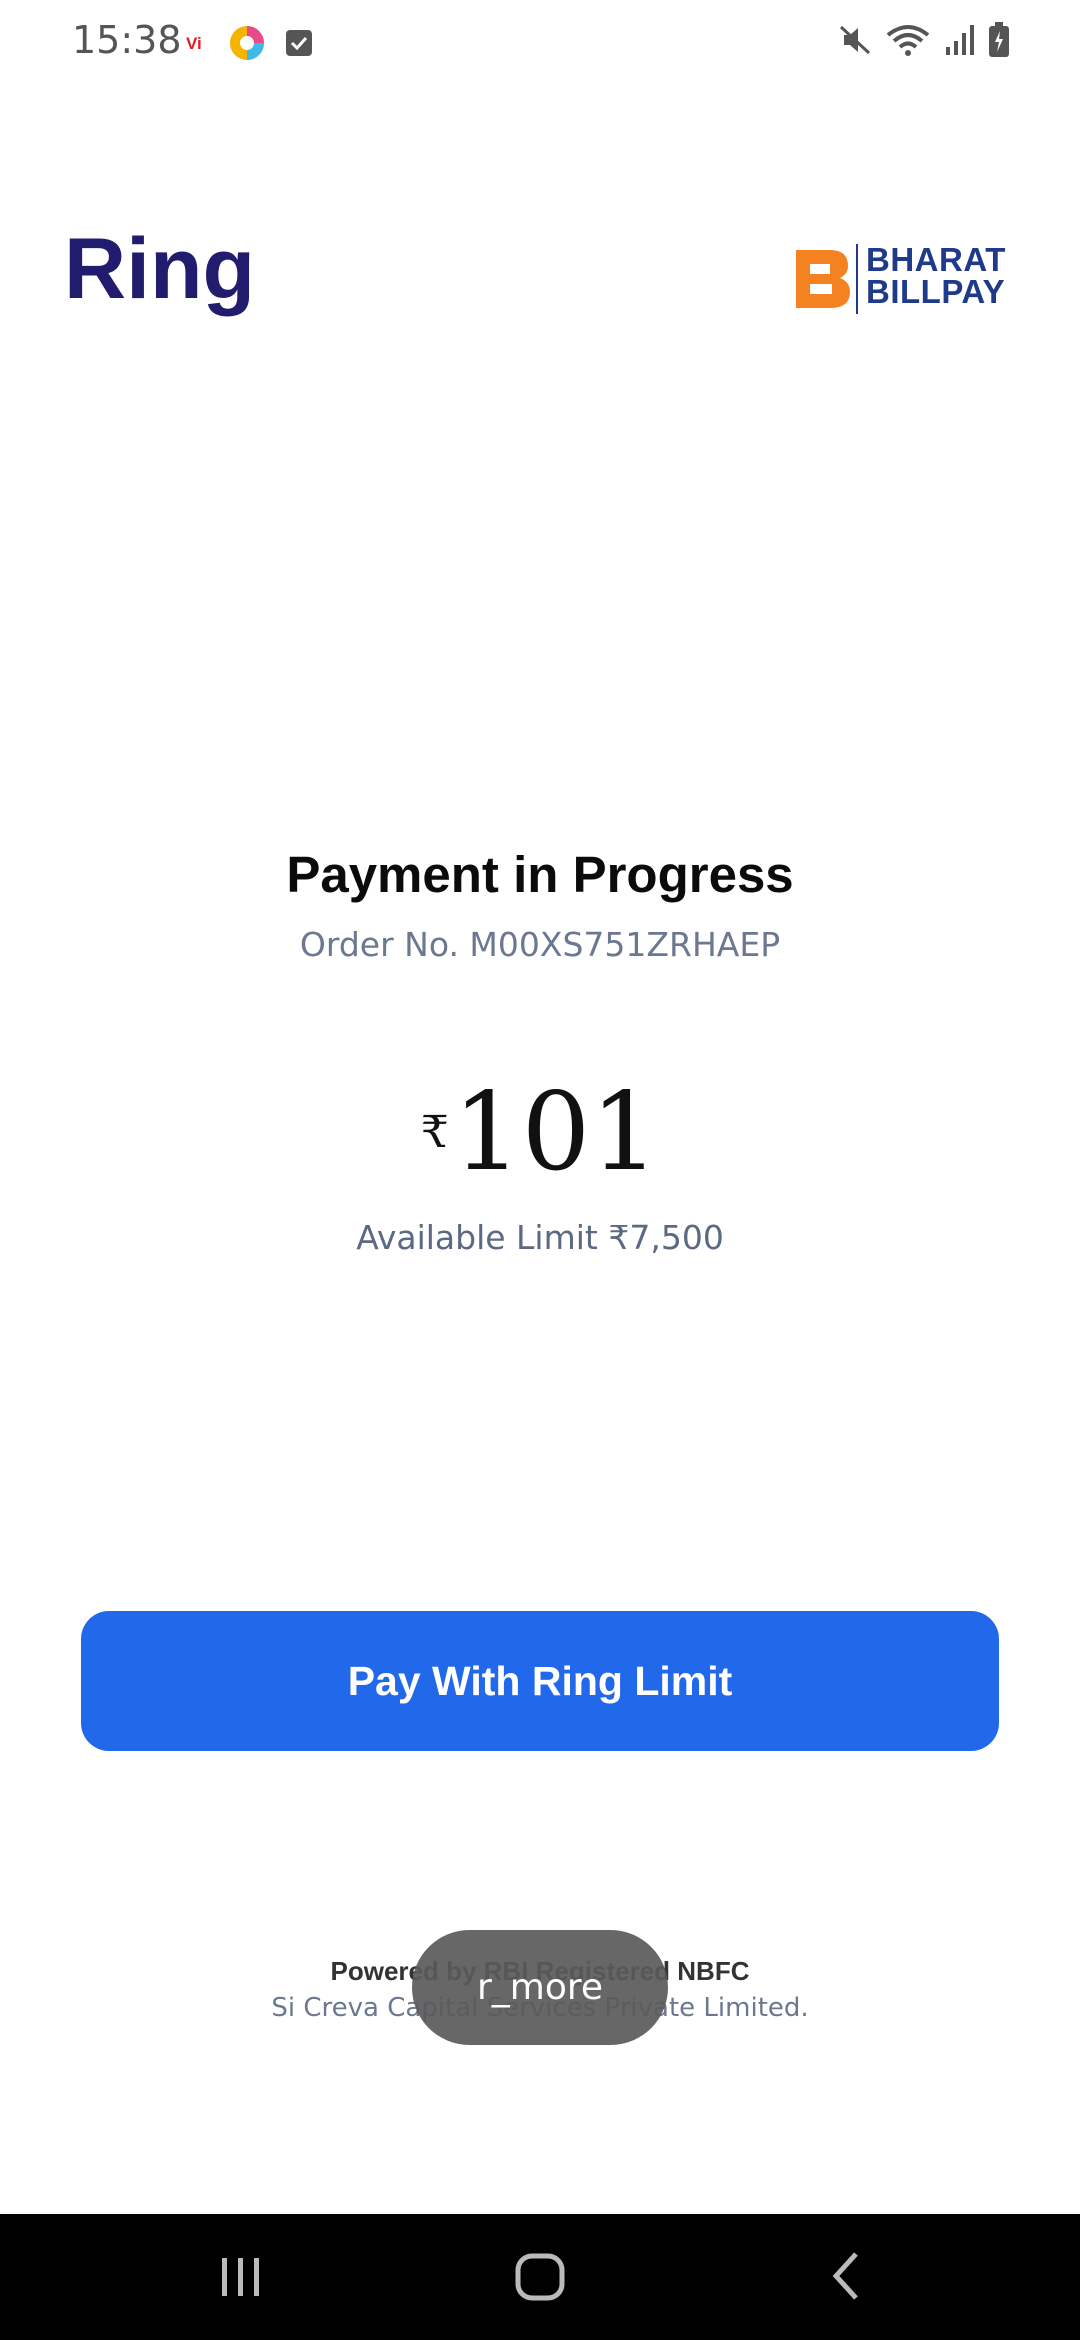  Describe the element at coordinates (908, 40) in the screenshot. I see `wifi-icon` at that location.